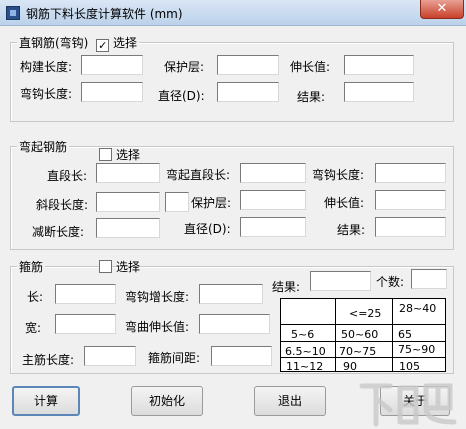 The width and height of the screenshot is (466, 429). Describe the element at coordinates (58, 232) in the screenshot. I see `shortened-length-label: 减断长度:` at that location.